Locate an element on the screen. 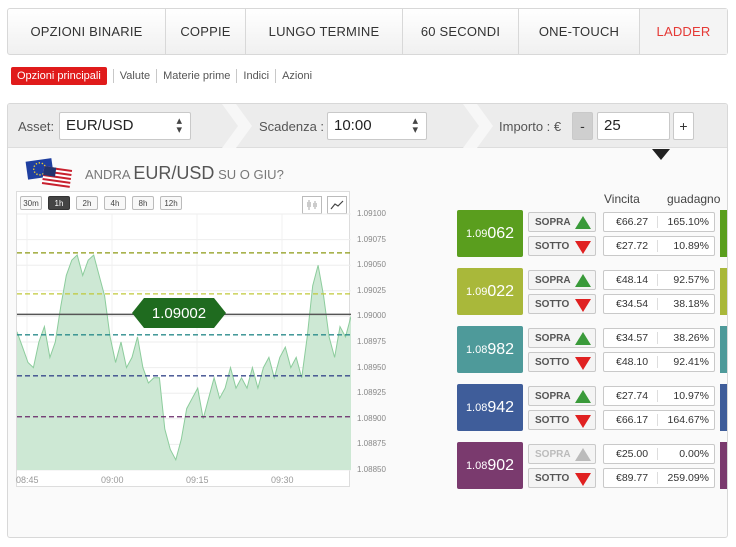 Image resolution: width=736 pixels, height=547 pixels. y-tick-label: 1.09000 is located at coordinates (371, 316).